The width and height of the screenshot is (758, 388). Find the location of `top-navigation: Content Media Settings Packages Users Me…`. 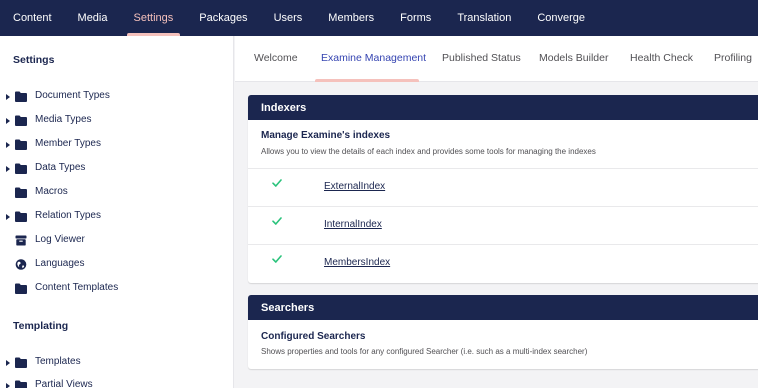

top-navigation: Content Media Settings Packages Users Me… is located at coordinates (379, 18).